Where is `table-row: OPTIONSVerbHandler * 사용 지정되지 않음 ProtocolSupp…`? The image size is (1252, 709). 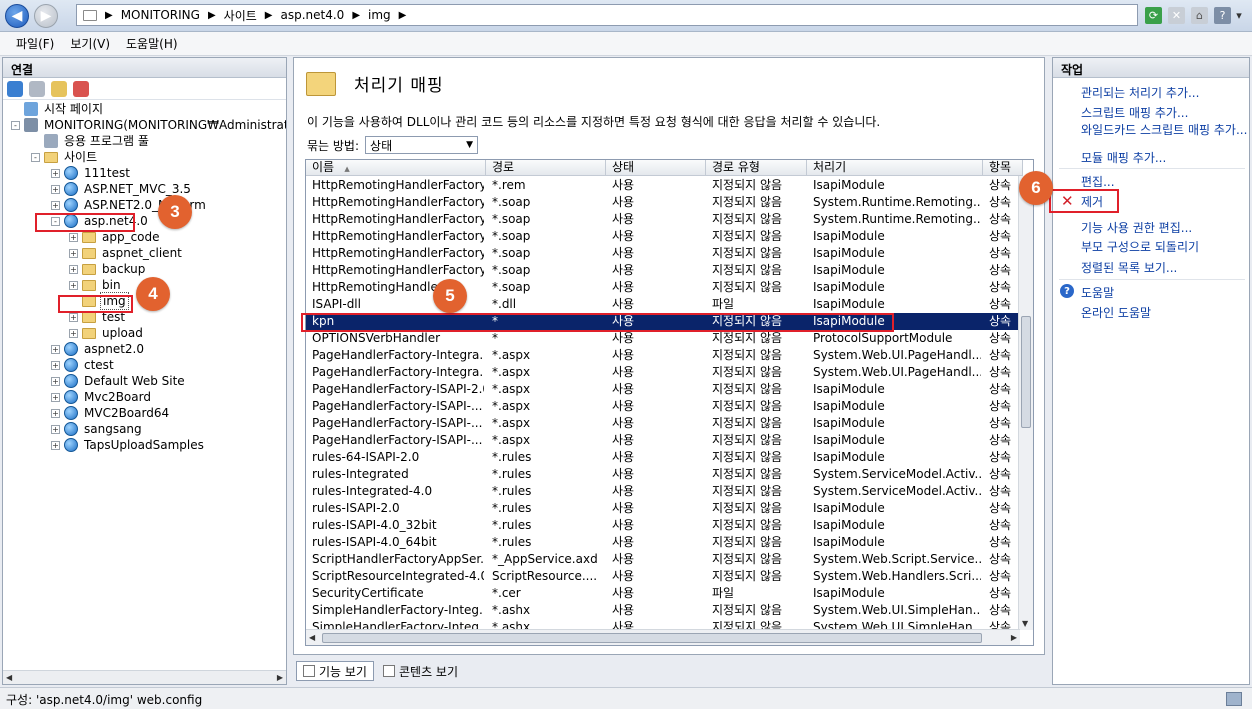
table-row: OPTIONSVerbHandler * 사용 지정되지 않음 ProtocolSupp… is located at coordinates (663, 338).